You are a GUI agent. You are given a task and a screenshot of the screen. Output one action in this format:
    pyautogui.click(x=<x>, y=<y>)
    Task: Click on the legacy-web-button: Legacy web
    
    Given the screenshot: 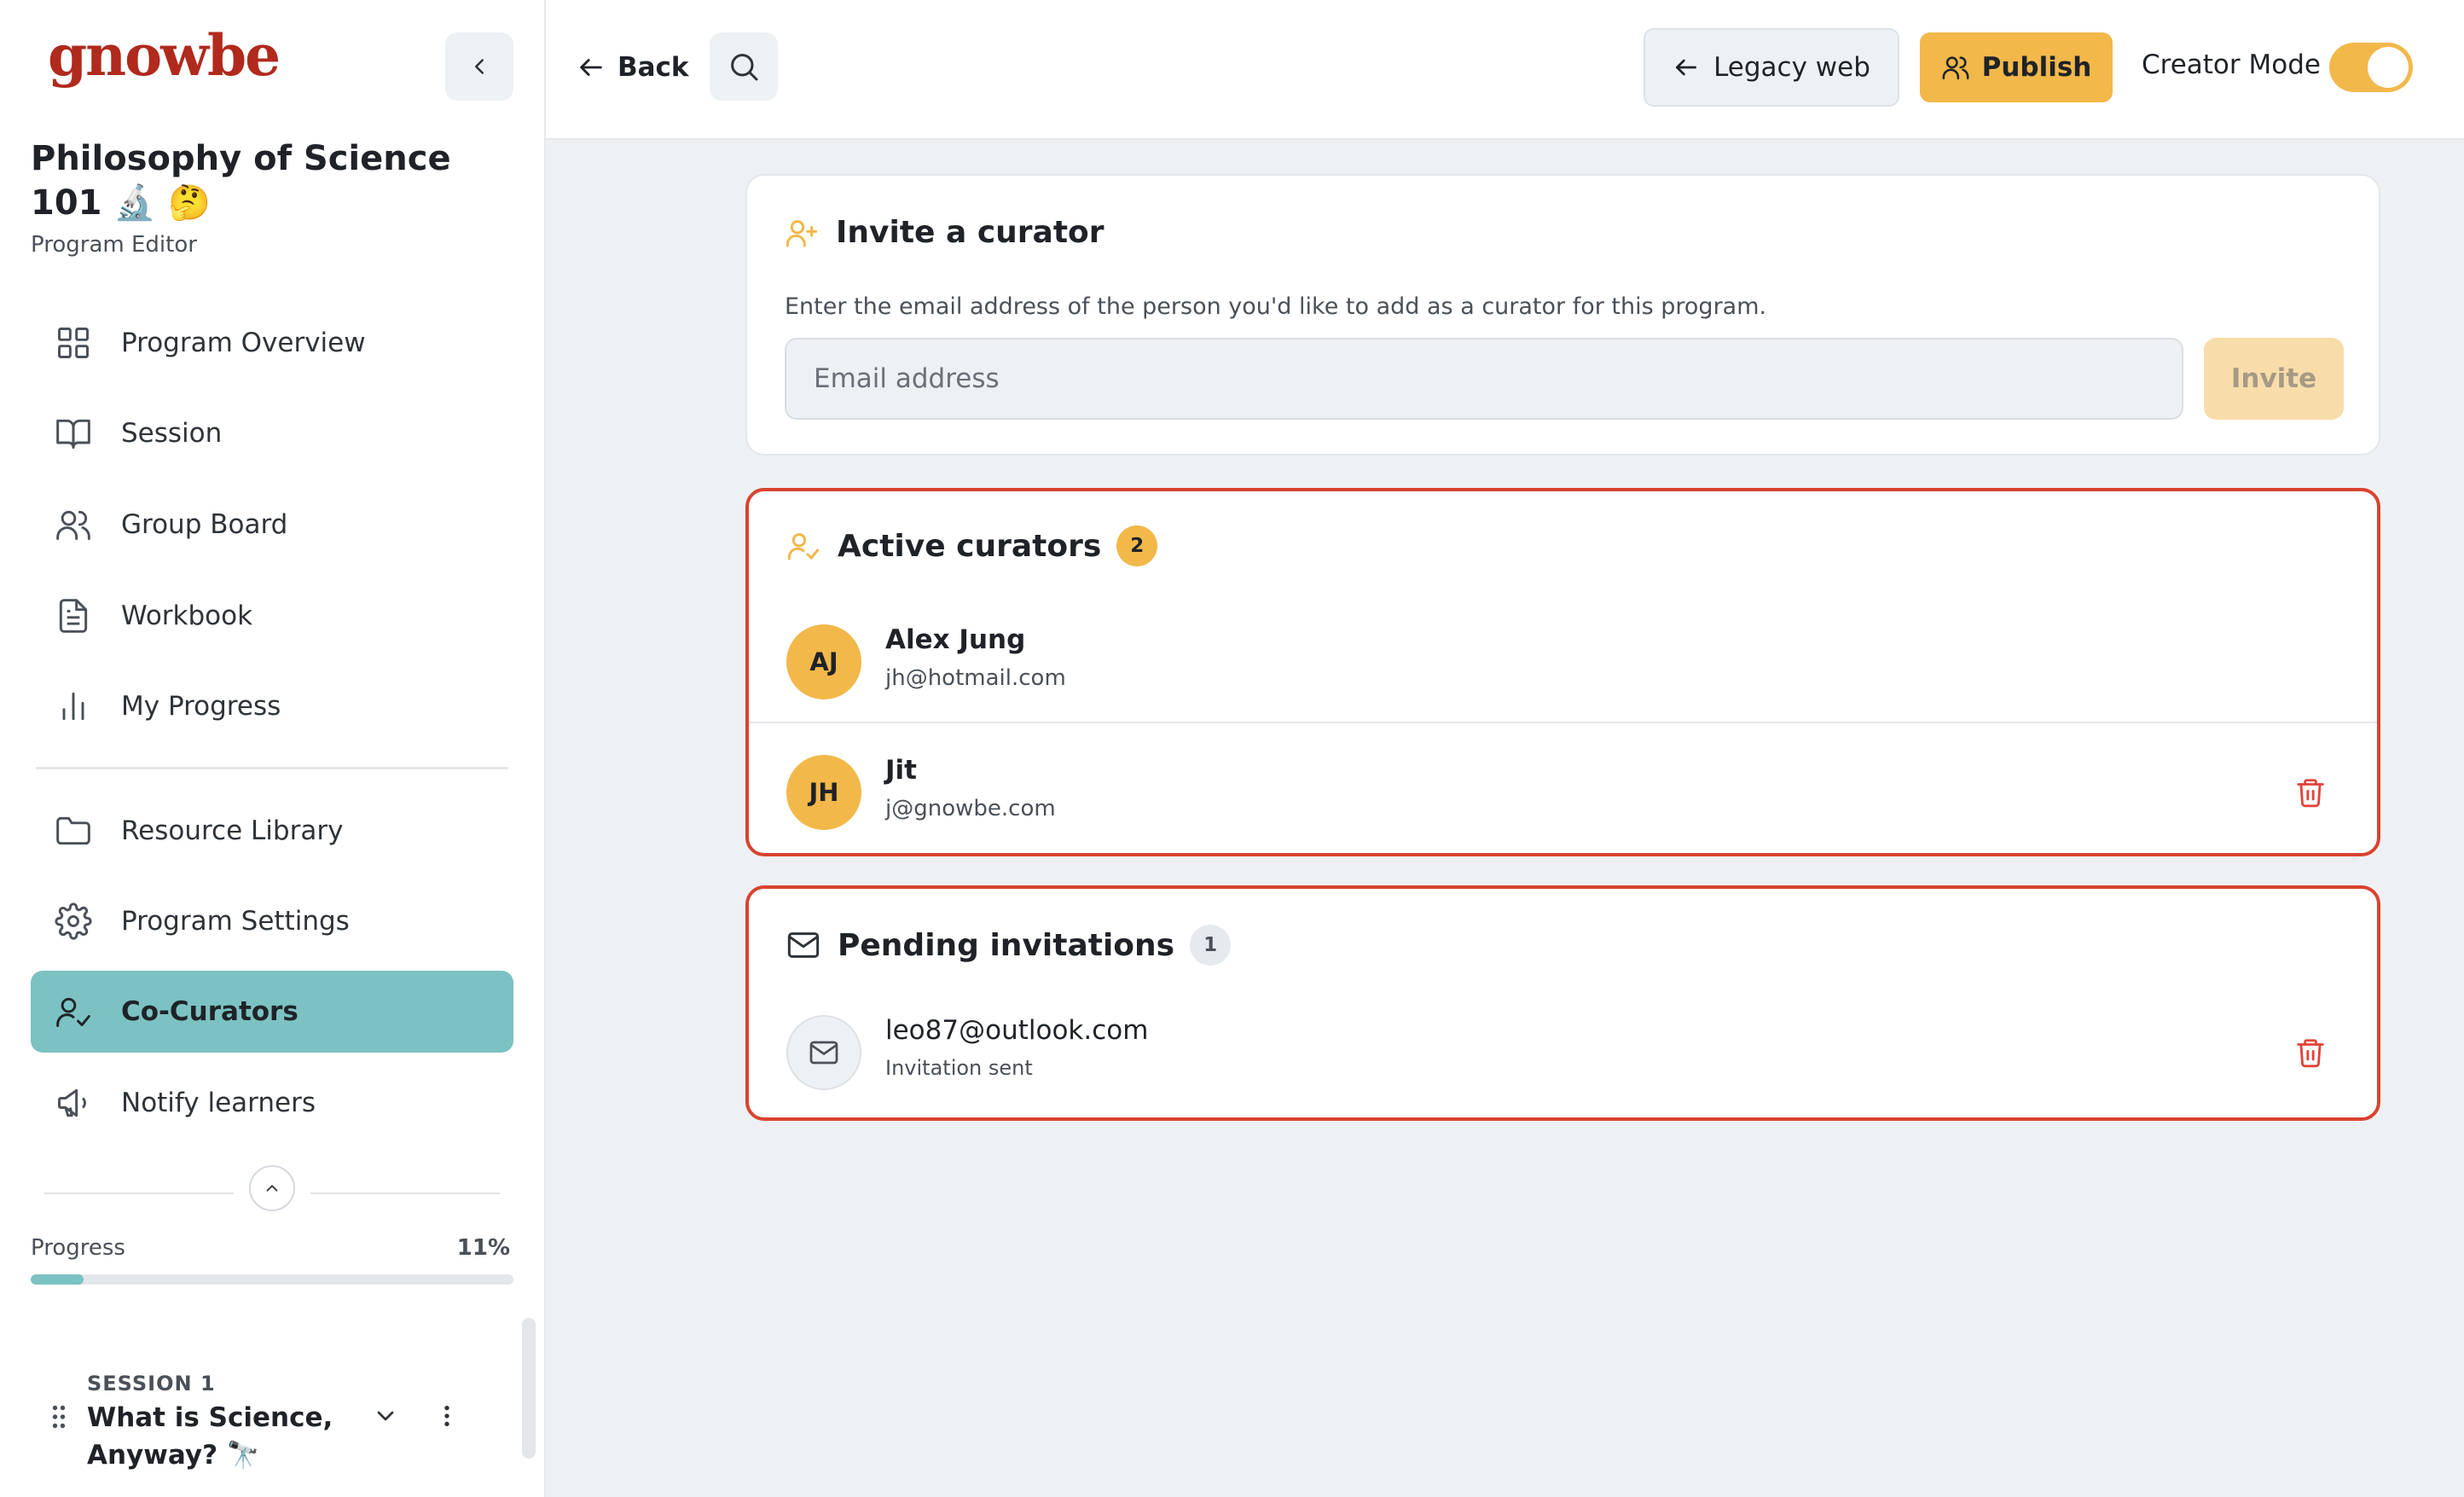 What is the action you would take?
    pyautogui.click(x=1771, y=67)
    